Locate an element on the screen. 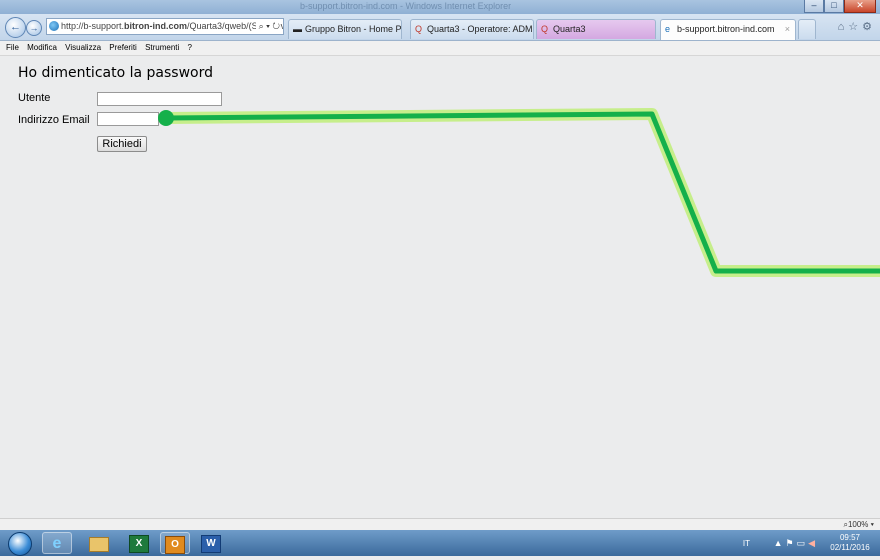 This screenshot has width=880, height=560. forward-button: → is located at coordinates (34, 28).